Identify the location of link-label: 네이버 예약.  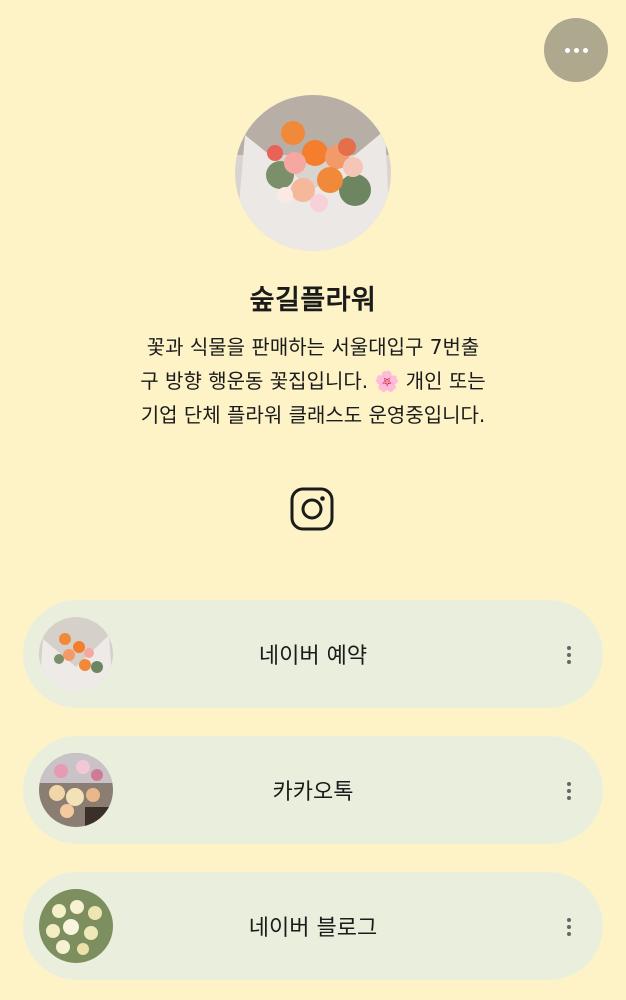
(313, 656).